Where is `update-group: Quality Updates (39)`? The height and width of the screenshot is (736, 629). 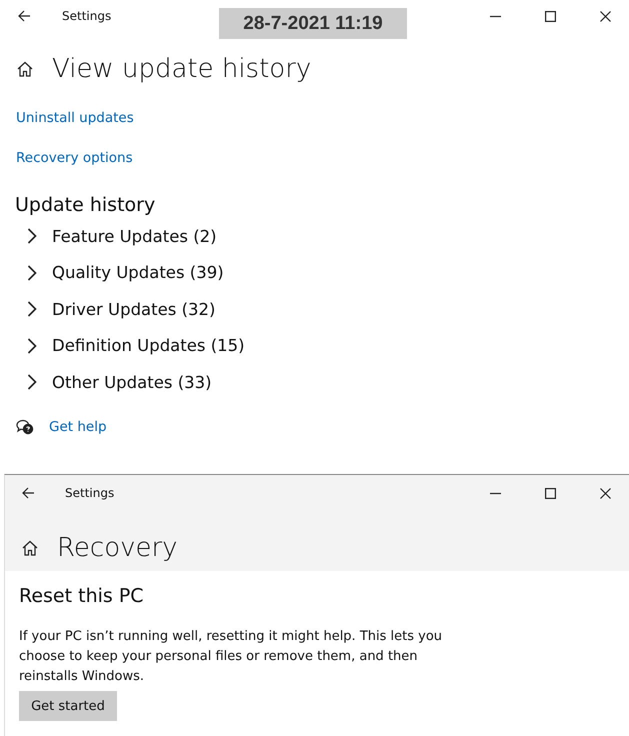
update-group: Quality Updates (39) is located at coordinates (125, 272).